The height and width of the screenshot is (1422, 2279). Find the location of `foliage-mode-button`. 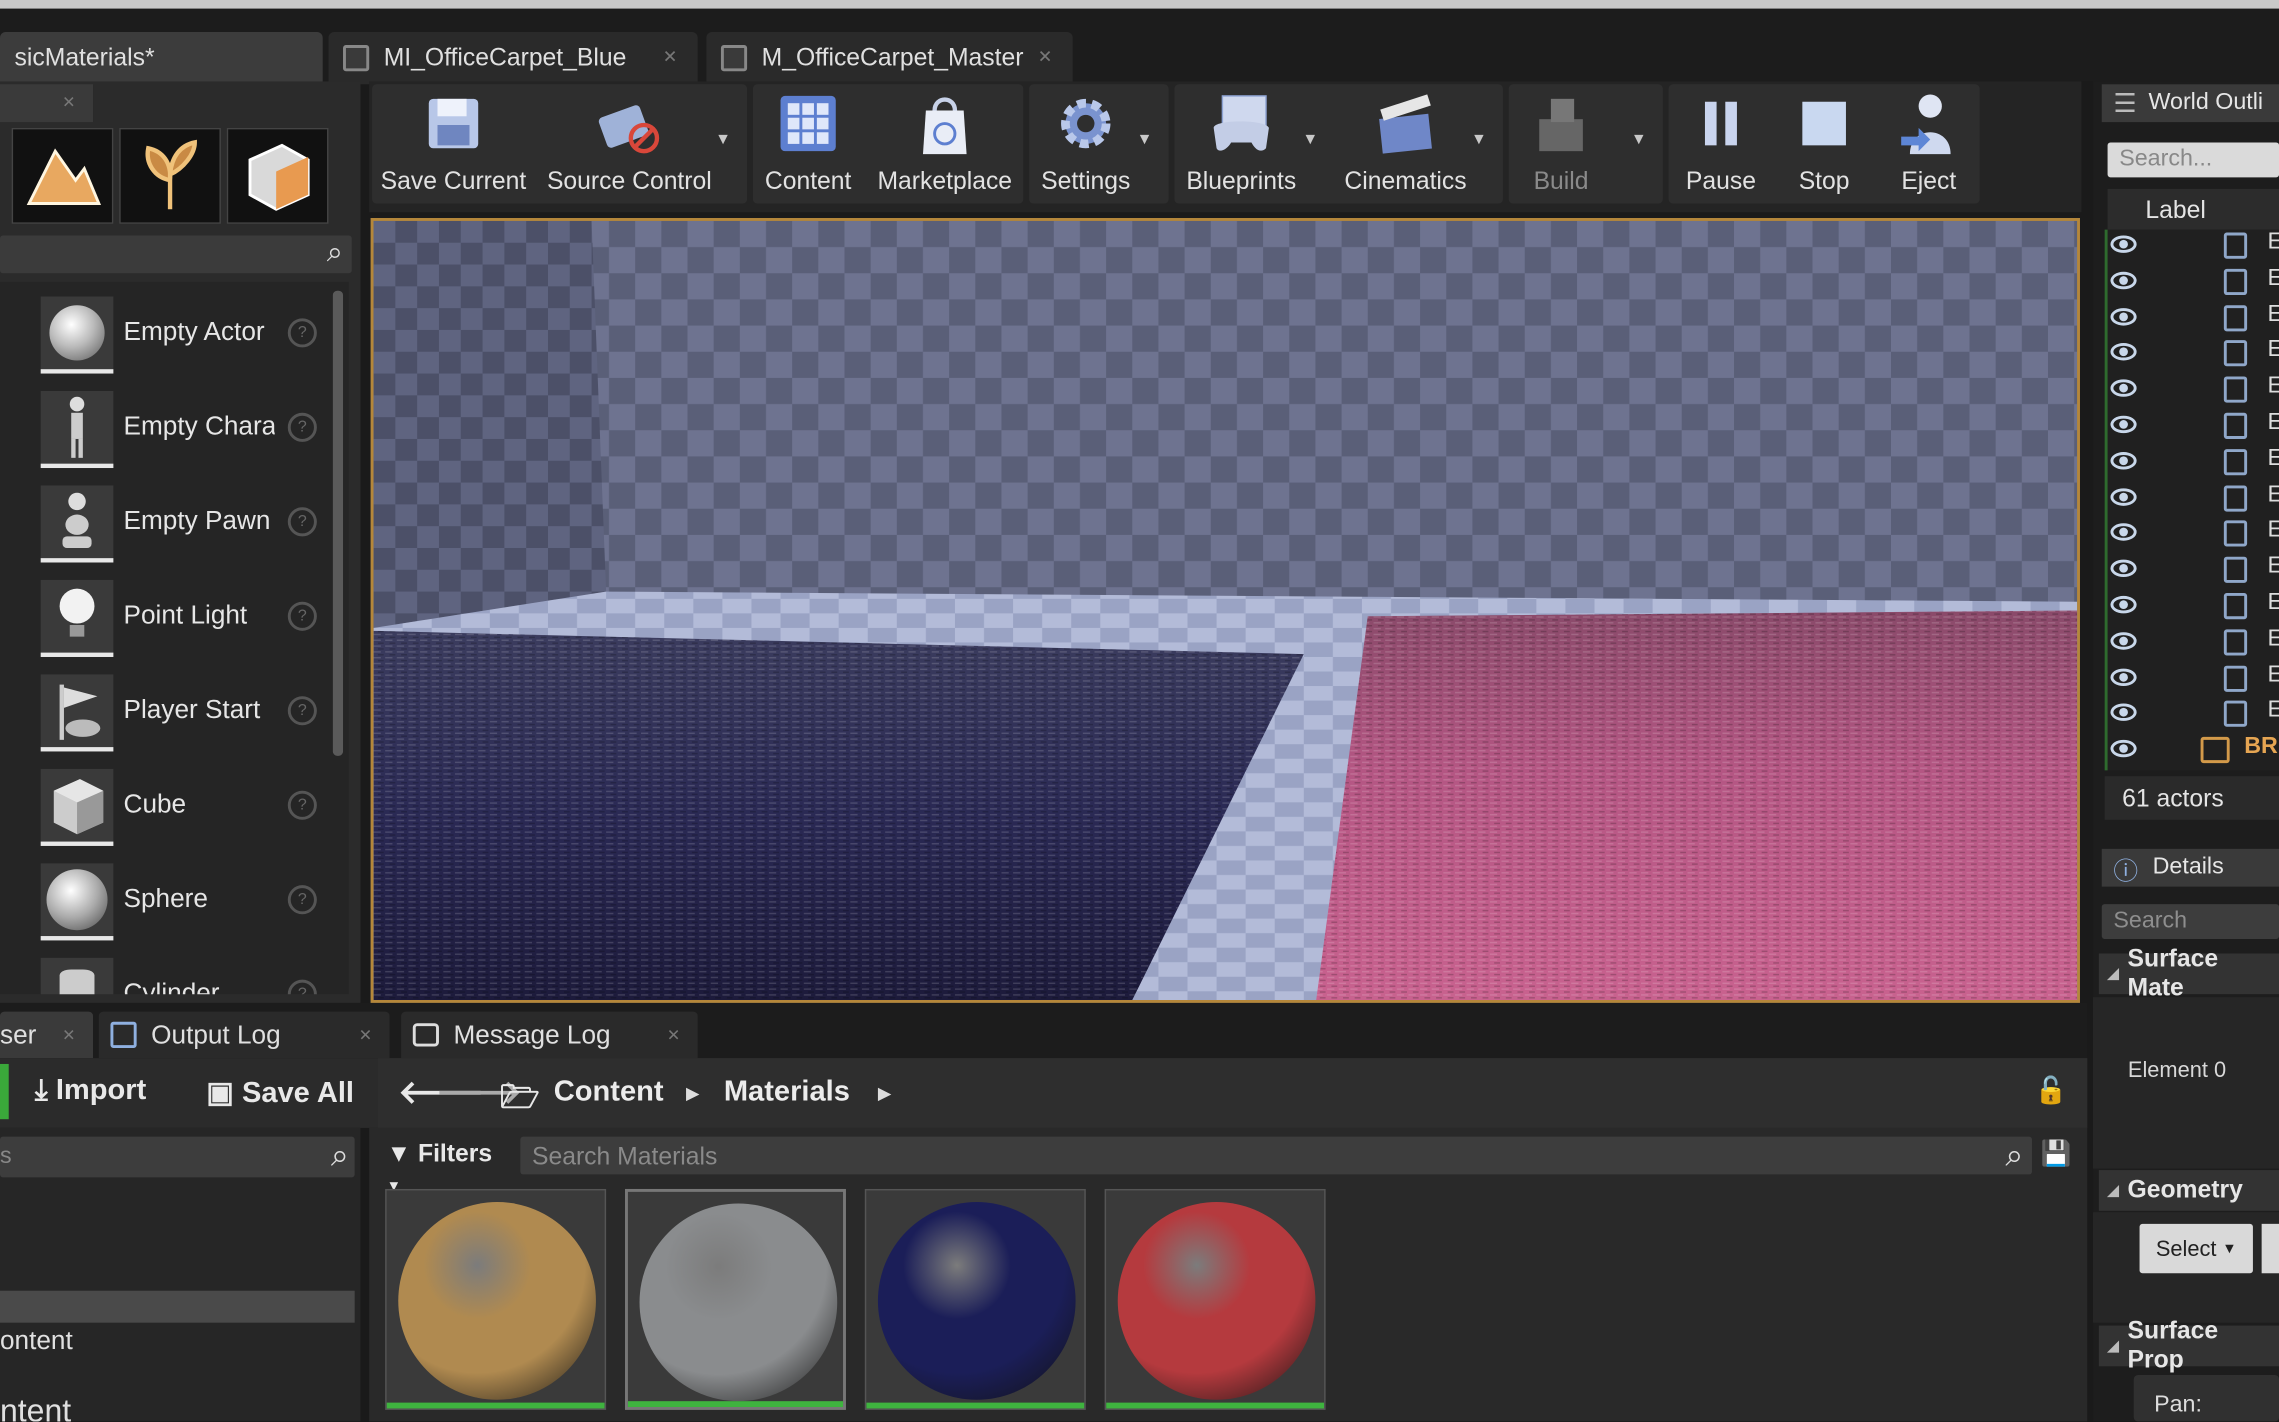

foliage-mode-button is located at coordinates (170, 175).